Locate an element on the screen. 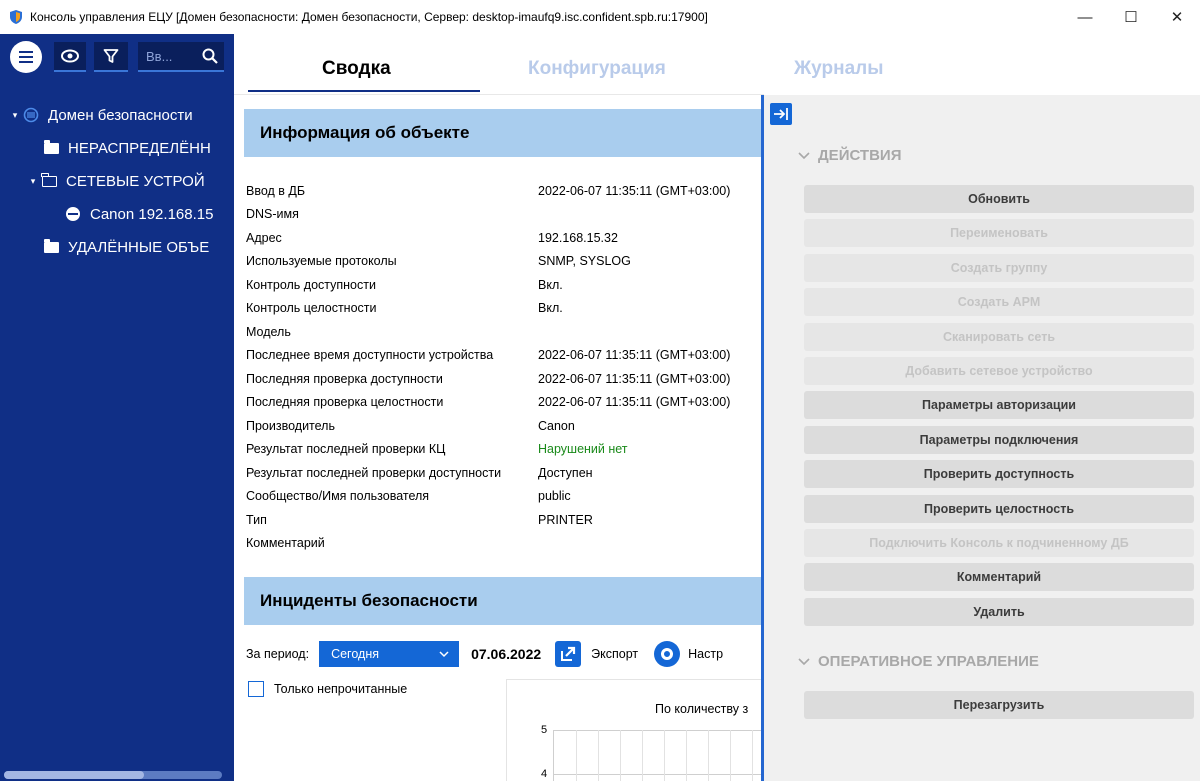  tree-item-canon-device: Canon 192.168.15 is located at coordinates (138, 214).